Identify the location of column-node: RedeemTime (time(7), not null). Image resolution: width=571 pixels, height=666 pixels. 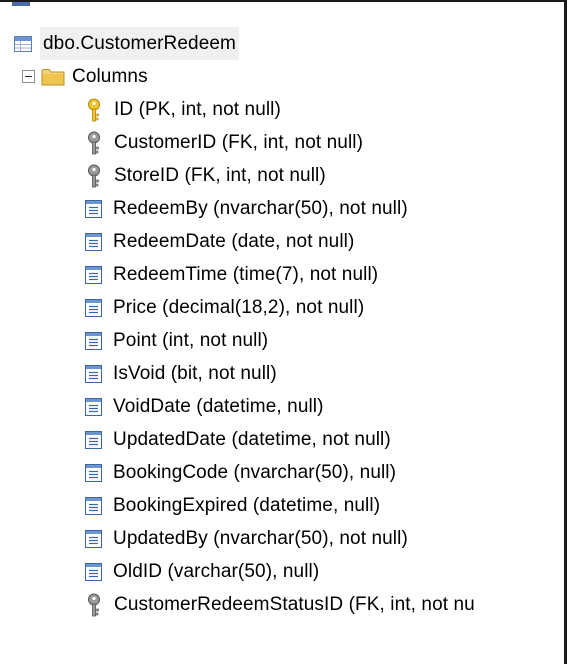
(231, 274).